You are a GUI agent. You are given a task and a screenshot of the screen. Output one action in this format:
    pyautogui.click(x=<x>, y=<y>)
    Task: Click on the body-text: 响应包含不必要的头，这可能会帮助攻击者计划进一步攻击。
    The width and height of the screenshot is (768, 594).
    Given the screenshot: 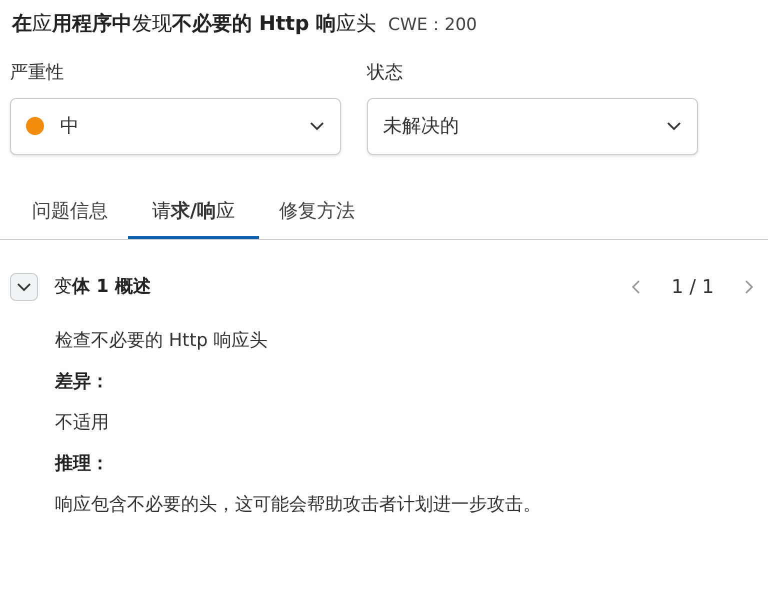 What is the action you would take?
    pyautogui.click(x=298, y=505)
    